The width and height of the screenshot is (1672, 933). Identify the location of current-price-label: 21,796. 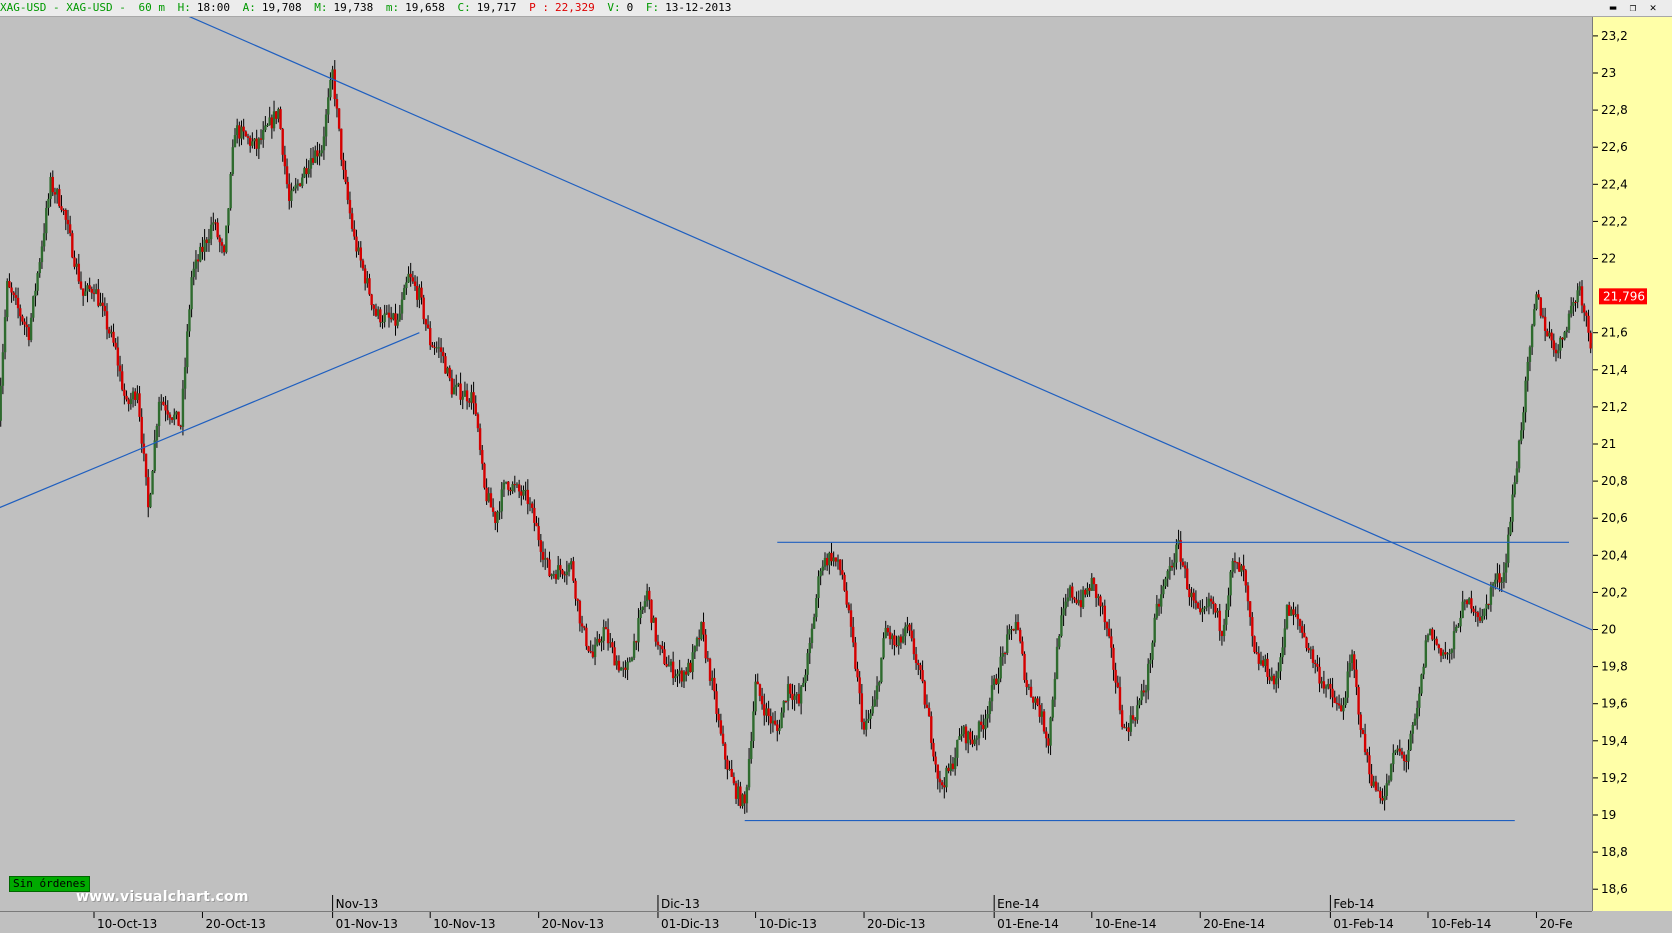
(1624, 296).